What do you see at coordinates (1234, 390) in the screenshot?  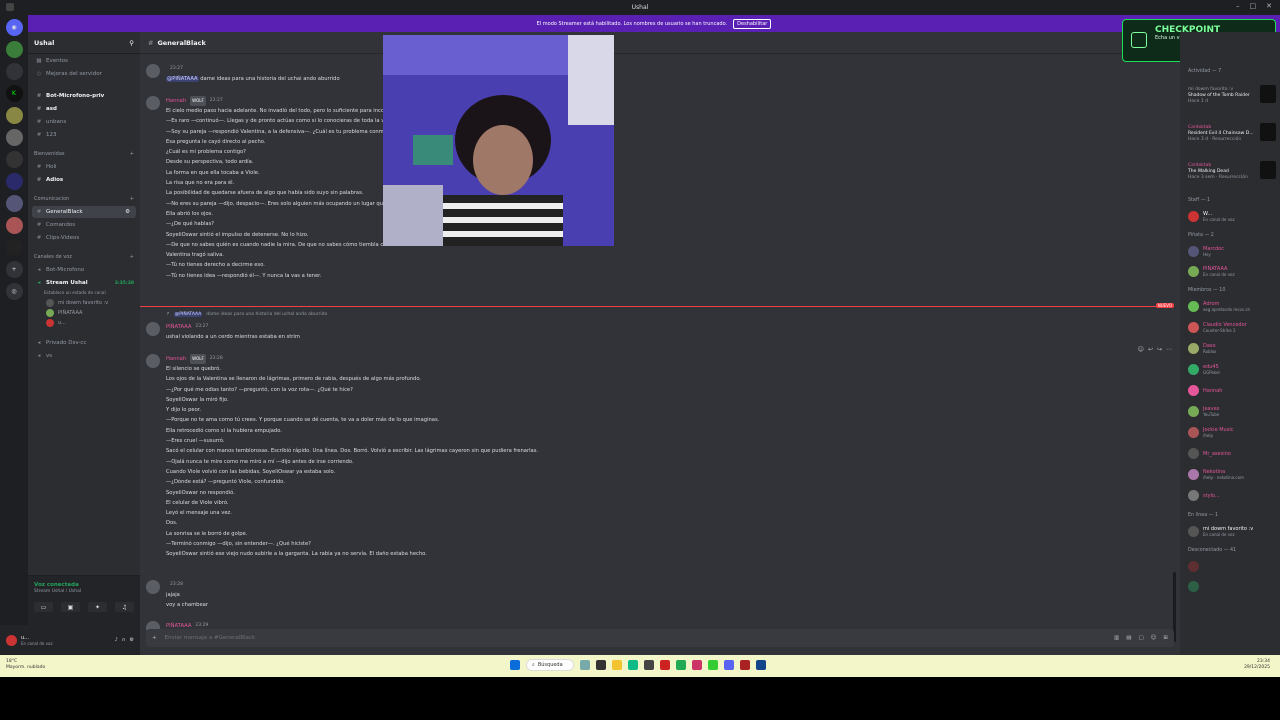 I see `member-item: Hannah` at bounding box center [1234, 390].